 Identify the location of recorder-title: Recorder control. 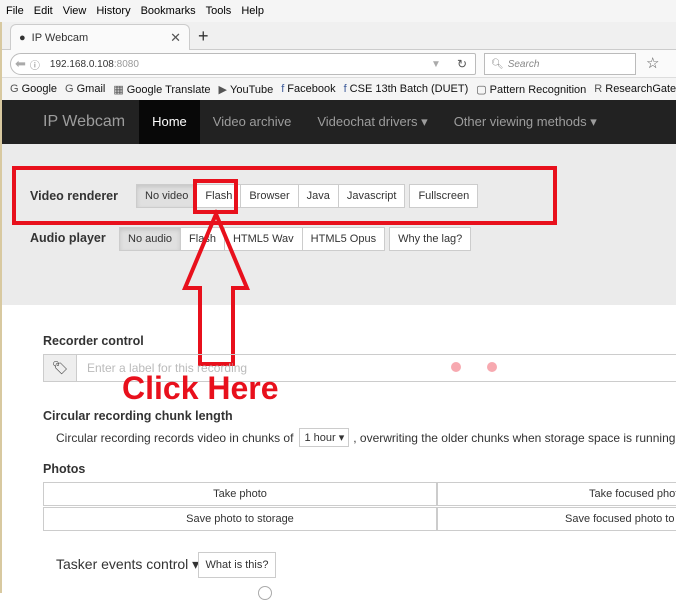
(93, 341).